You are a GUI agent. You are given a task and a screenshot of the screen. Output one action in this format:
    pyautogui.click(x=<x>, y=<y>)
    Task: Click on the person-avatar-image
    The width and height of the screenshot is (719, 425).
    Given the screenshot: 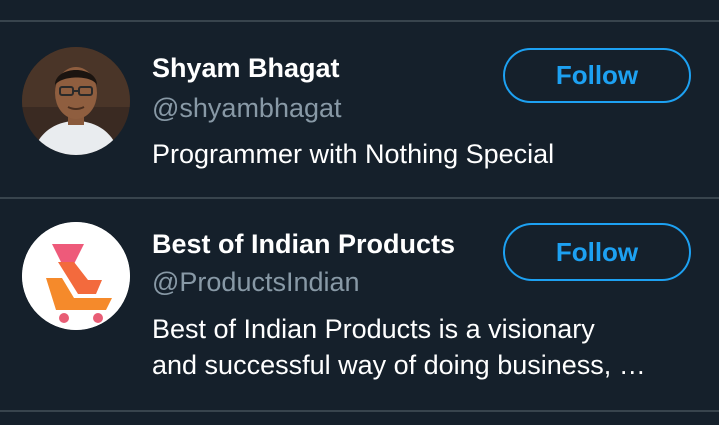 What is the action you would take?
    pyautogui.click(x=76, y=101)
    